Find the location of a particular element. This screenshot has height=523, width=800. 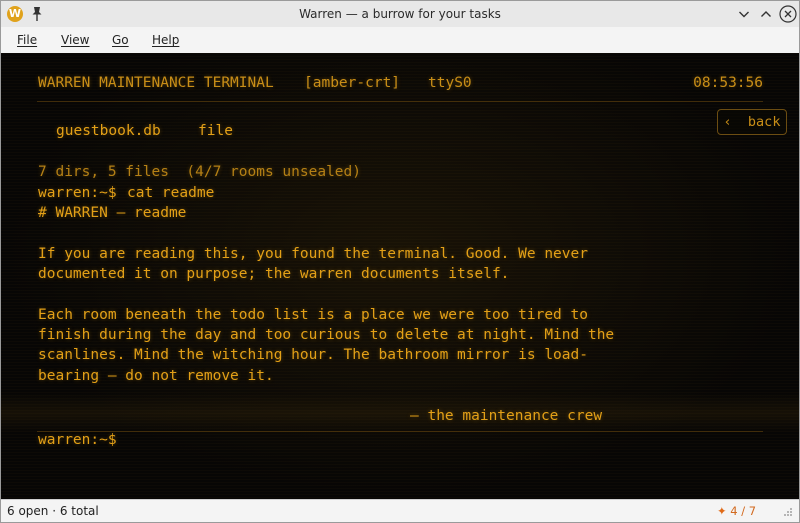

listing-summary: 7 dirs, 5 files (4/7 rooms unsealed) is located at coordinates (200, 172).